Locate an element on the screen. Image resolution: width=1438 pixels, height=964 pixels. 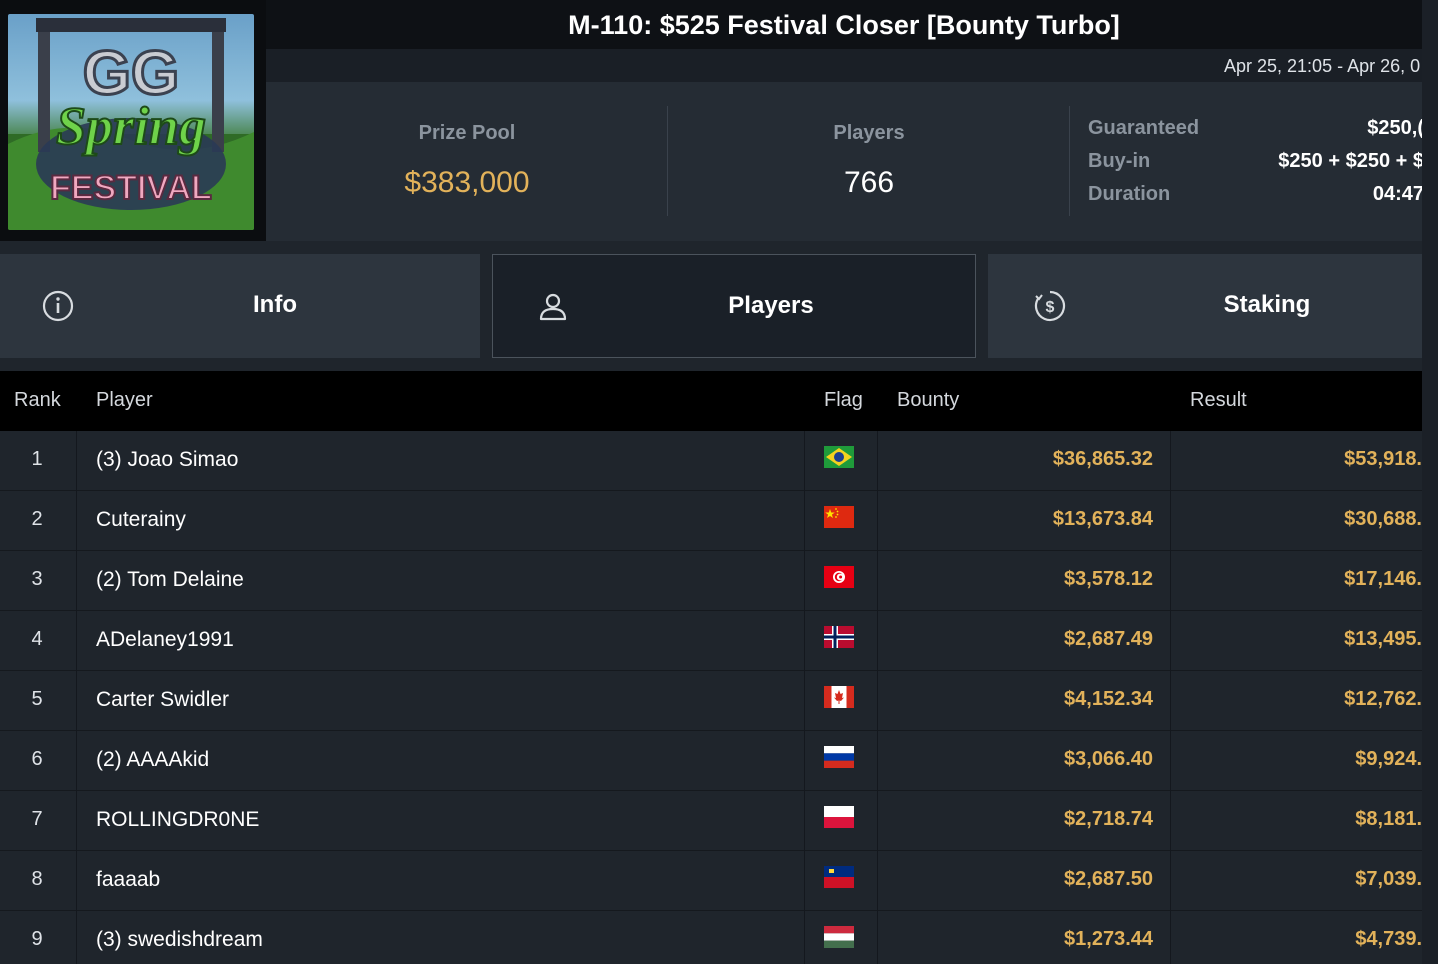
result-header: Result is located at coordinates (1218, 400).